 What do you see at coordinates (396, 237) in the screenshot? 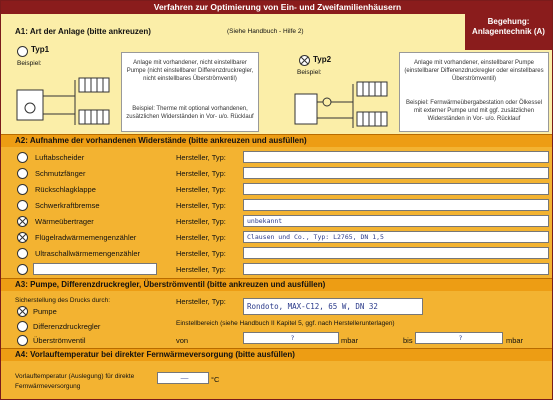
I see `fluegelradzaehler-field: Clausen und Co., Typ: L2765, DN 1,5` at bounding box center [396, 237].